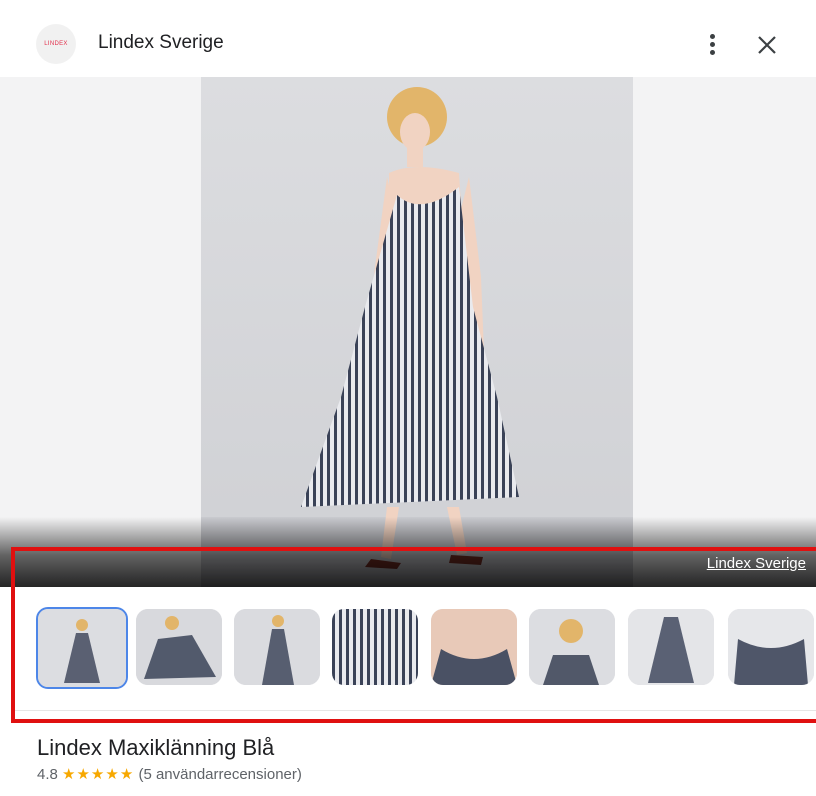  What do you see at coordinates (408, 552) in the screenshot?
I see `image-gradient-overlay` at bounding box center [408, 552].